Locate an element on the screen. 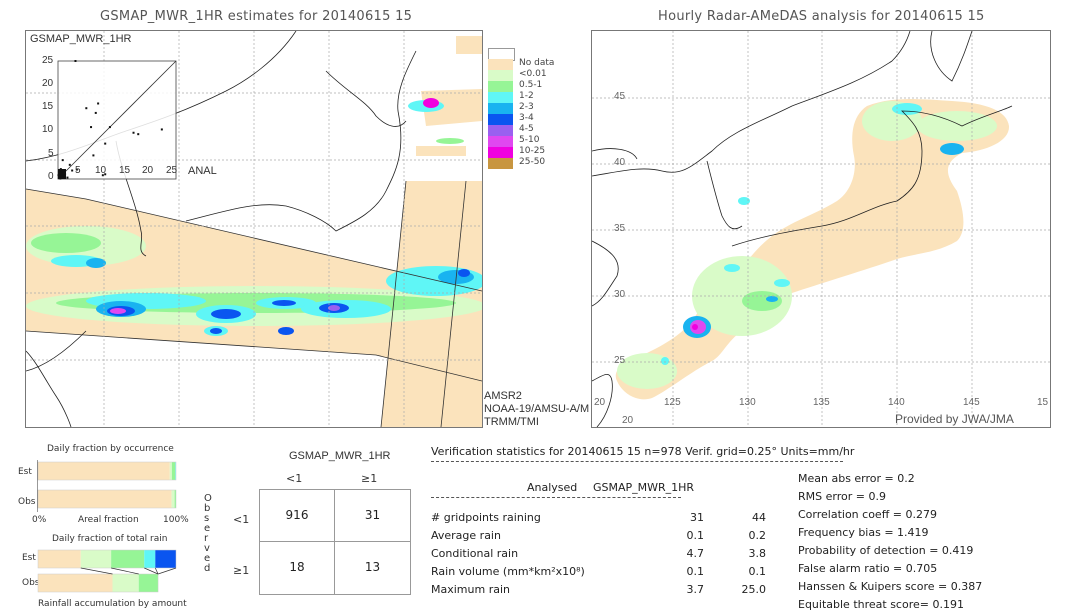 The height and width of the screenshot is (612, 1080). stat-analysed: 31 is located at coordinates (697, 517).